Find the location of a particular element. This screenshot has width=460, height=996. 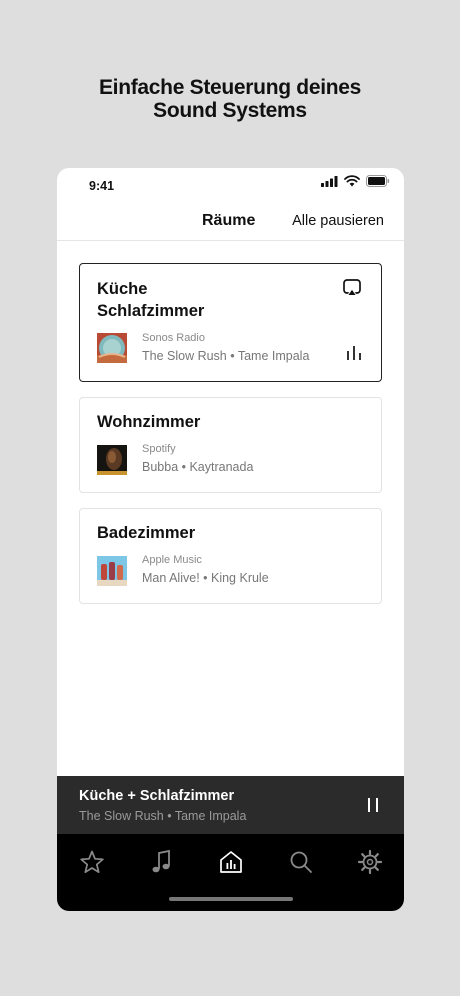

album-art-bubba is located at coordinates (112, 460).